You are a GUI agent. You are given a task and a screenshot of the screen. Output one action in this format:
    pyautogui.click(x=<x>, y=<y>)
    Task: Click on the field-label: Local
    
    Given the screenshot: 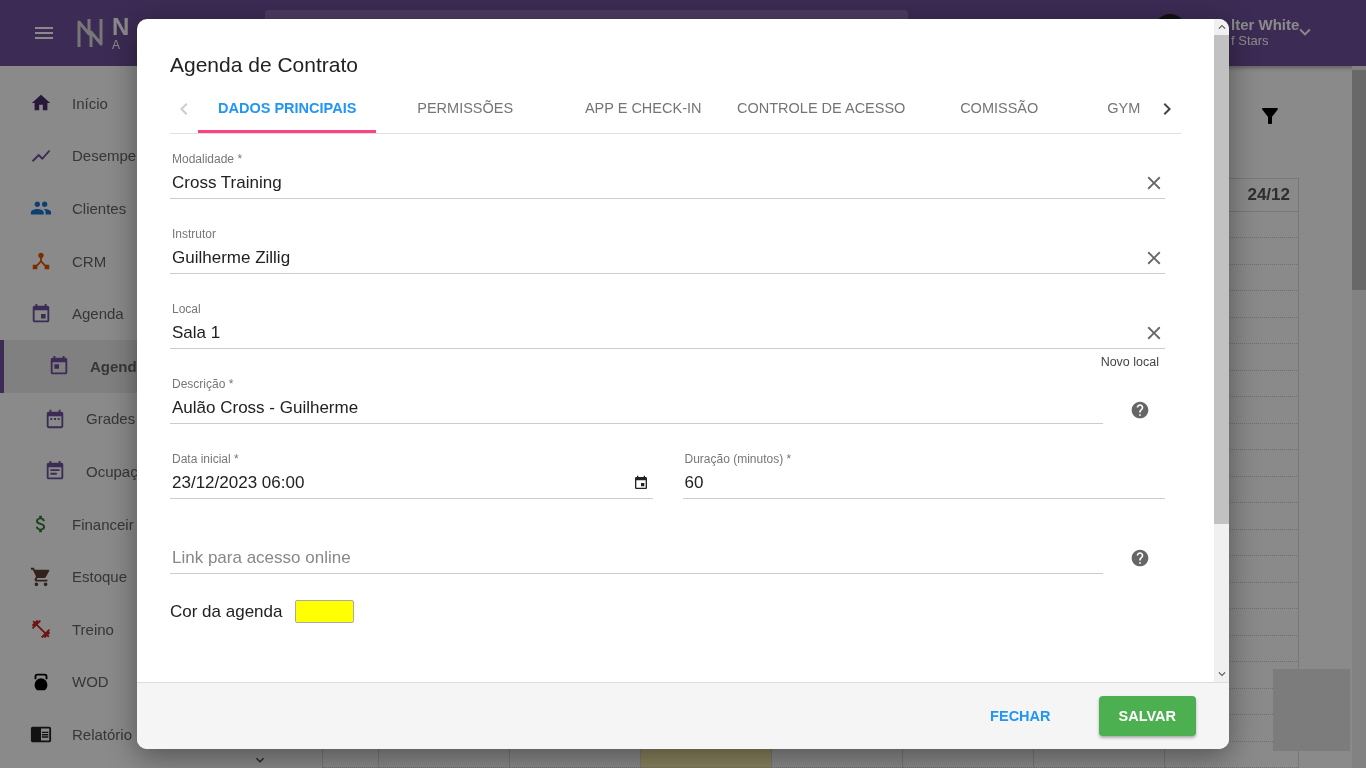 What is the action you would take?
    pyautogui.click(x=186, y=309)
    